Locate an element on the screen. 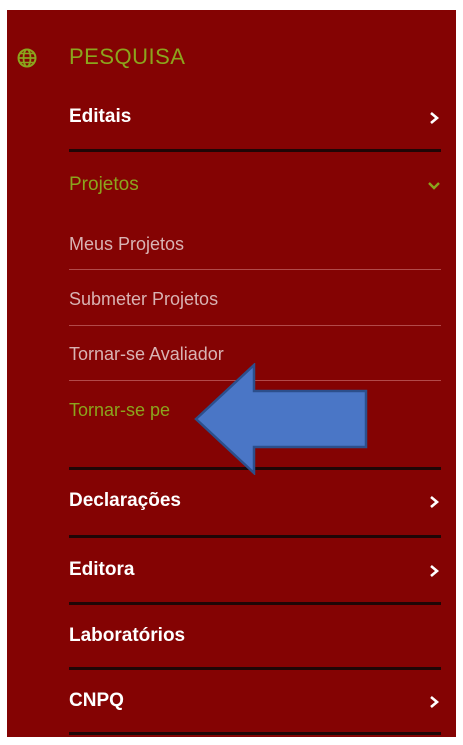  menu-item-declaracoes-label: Declarações is located at coordinates (125, 500).